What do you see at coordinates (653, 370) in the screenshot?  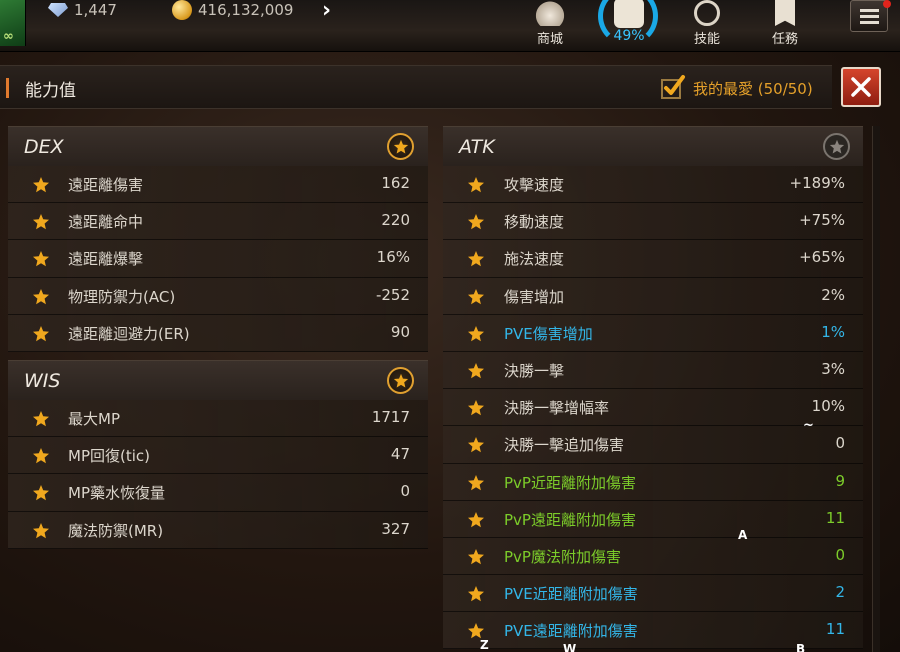 I see `stat-row: 決勝一擊 3%` at bounding box center [653, 370].